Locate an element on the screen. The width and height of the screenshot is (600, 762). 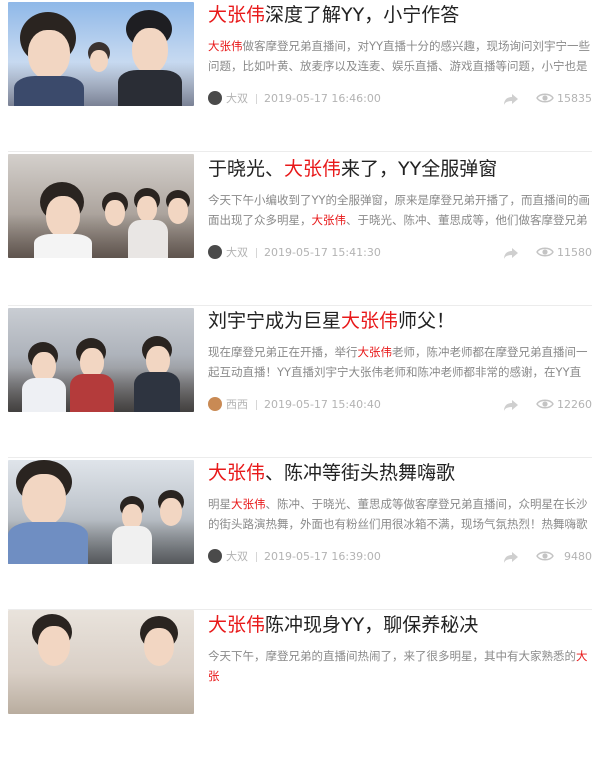
article-title: 于晓光、大张伟来了，YY全服弹窗 is located at coordinates (400, 169).